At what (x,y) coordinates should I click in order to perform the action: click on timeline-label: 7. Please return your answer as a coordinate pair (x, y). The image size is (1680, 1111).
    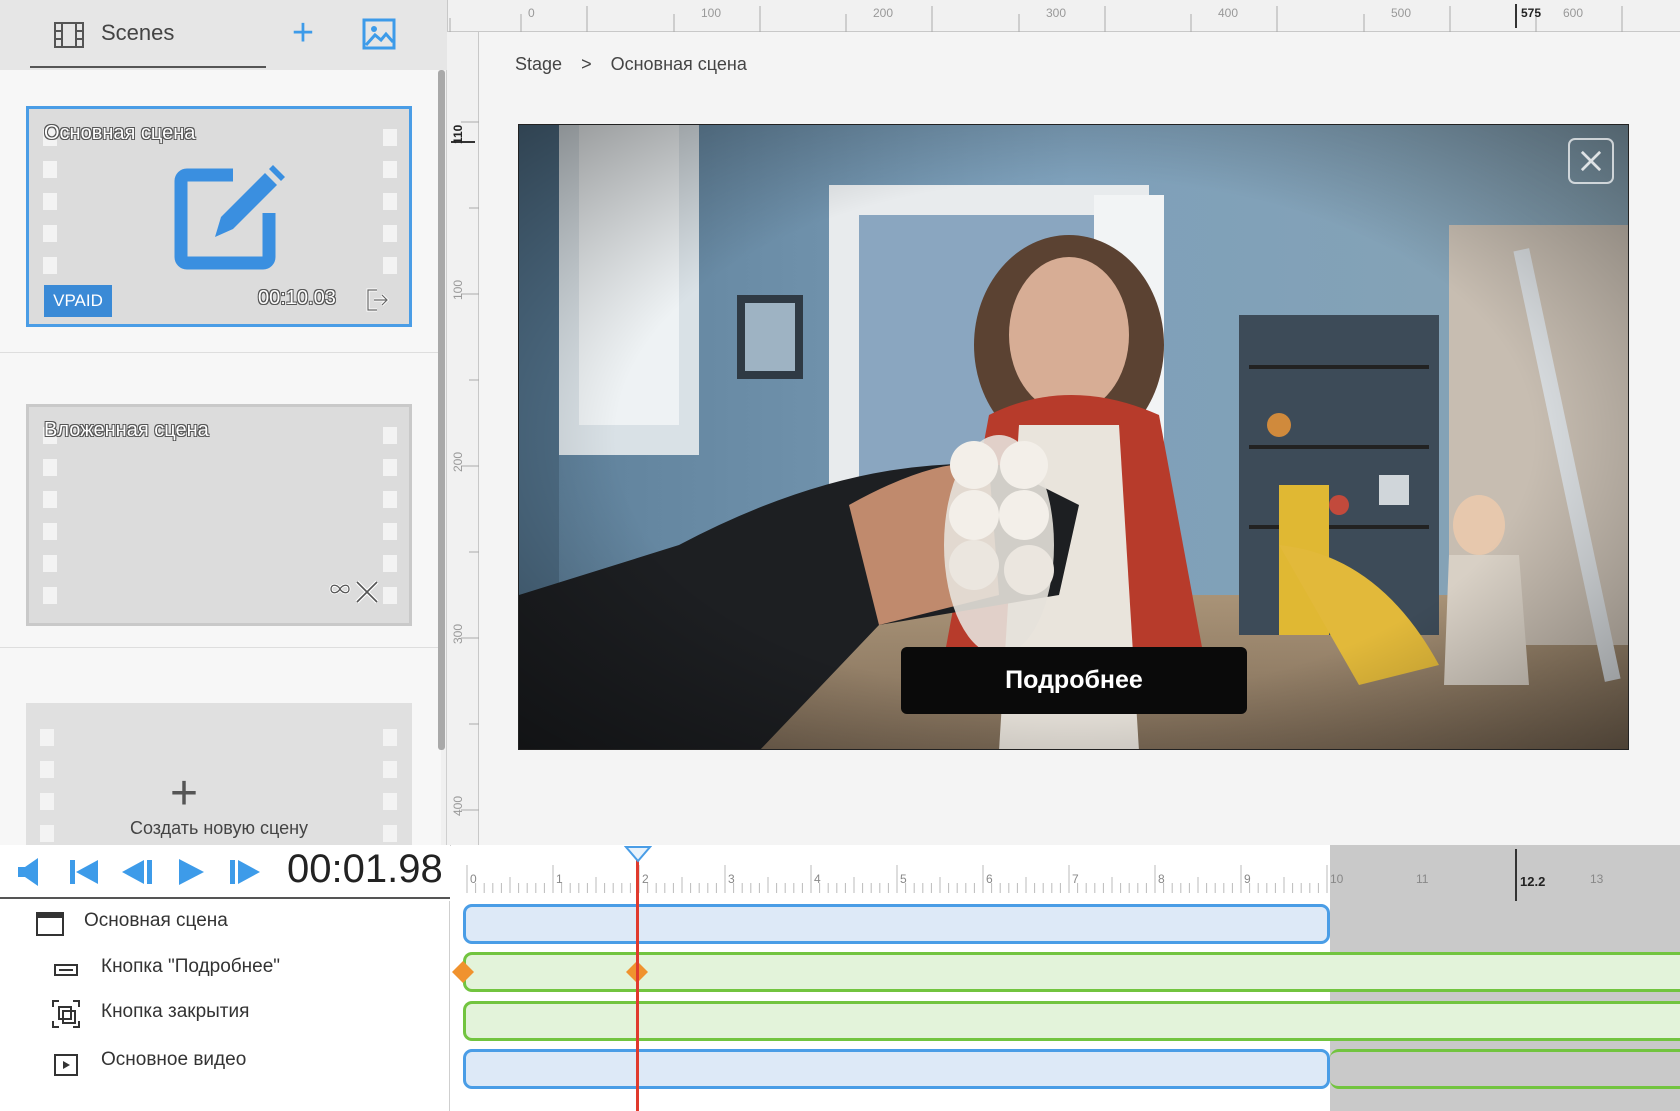
    Looking at the image, I should click on (1075, 879).